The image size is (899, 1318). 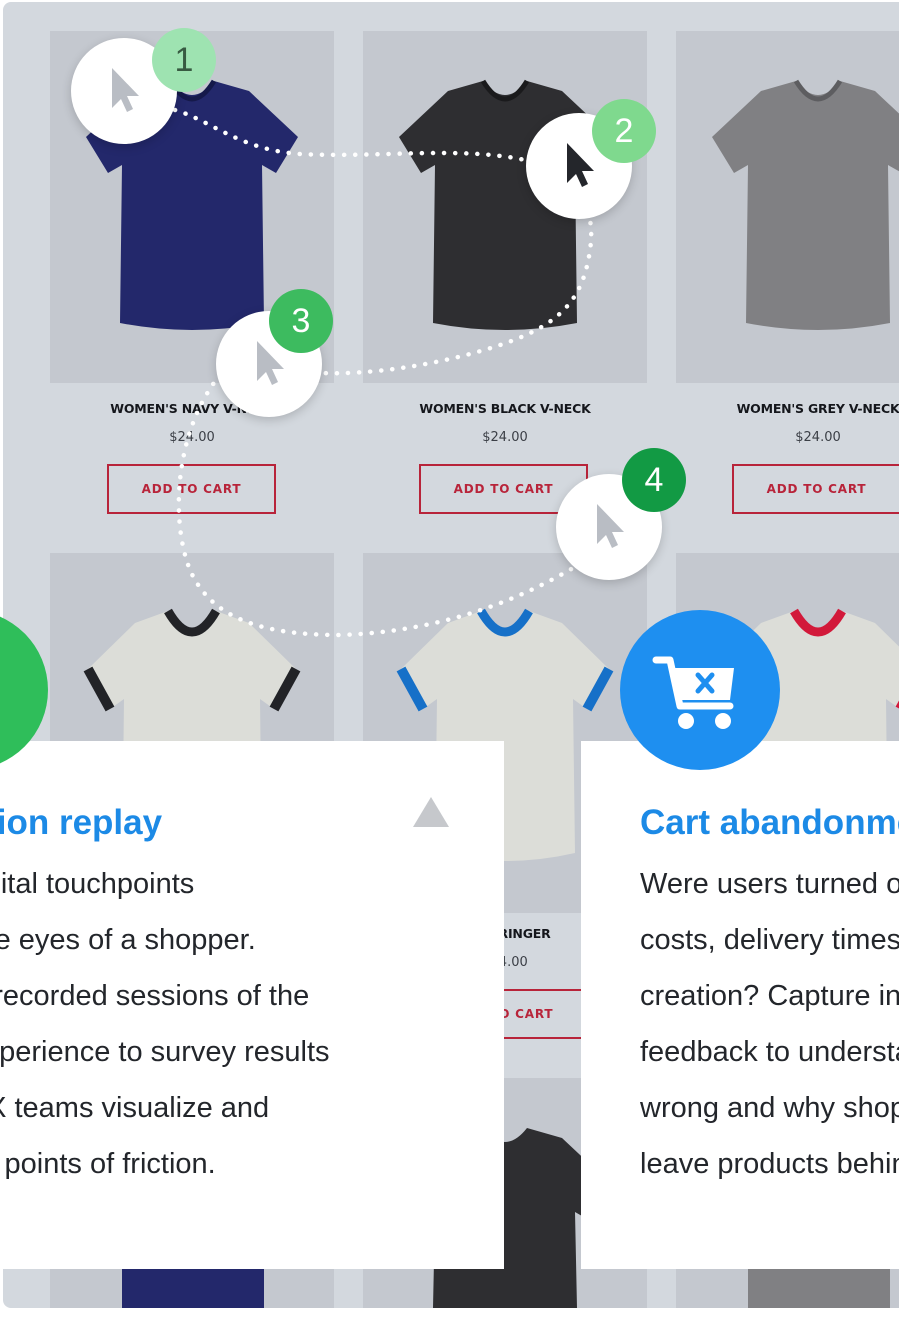 What do you see at coordinates (431, 812) in the screenshot?
I see `triangle-up-icon` at bounding box center [431, 812].